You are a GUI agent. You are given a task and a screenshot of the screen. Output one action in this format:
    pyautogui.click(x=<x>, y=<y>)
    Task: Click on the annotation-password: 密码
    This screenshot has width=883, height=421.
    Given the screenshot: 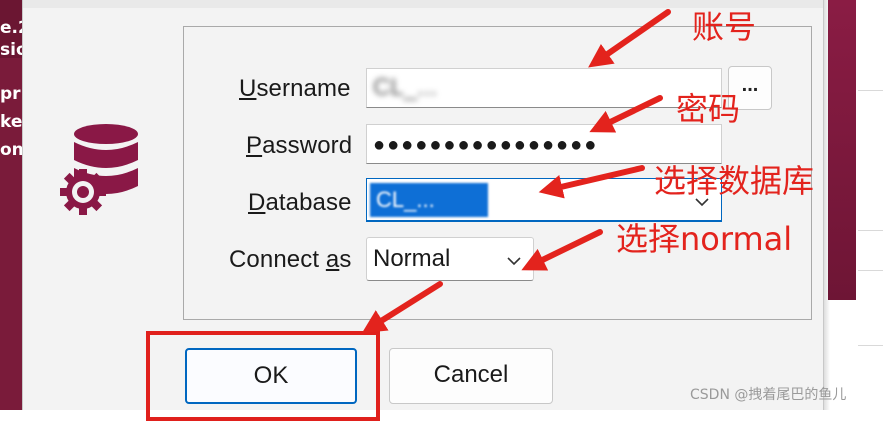 What is the action you would take?
    pyautogui.click(x=708, y=109)
    